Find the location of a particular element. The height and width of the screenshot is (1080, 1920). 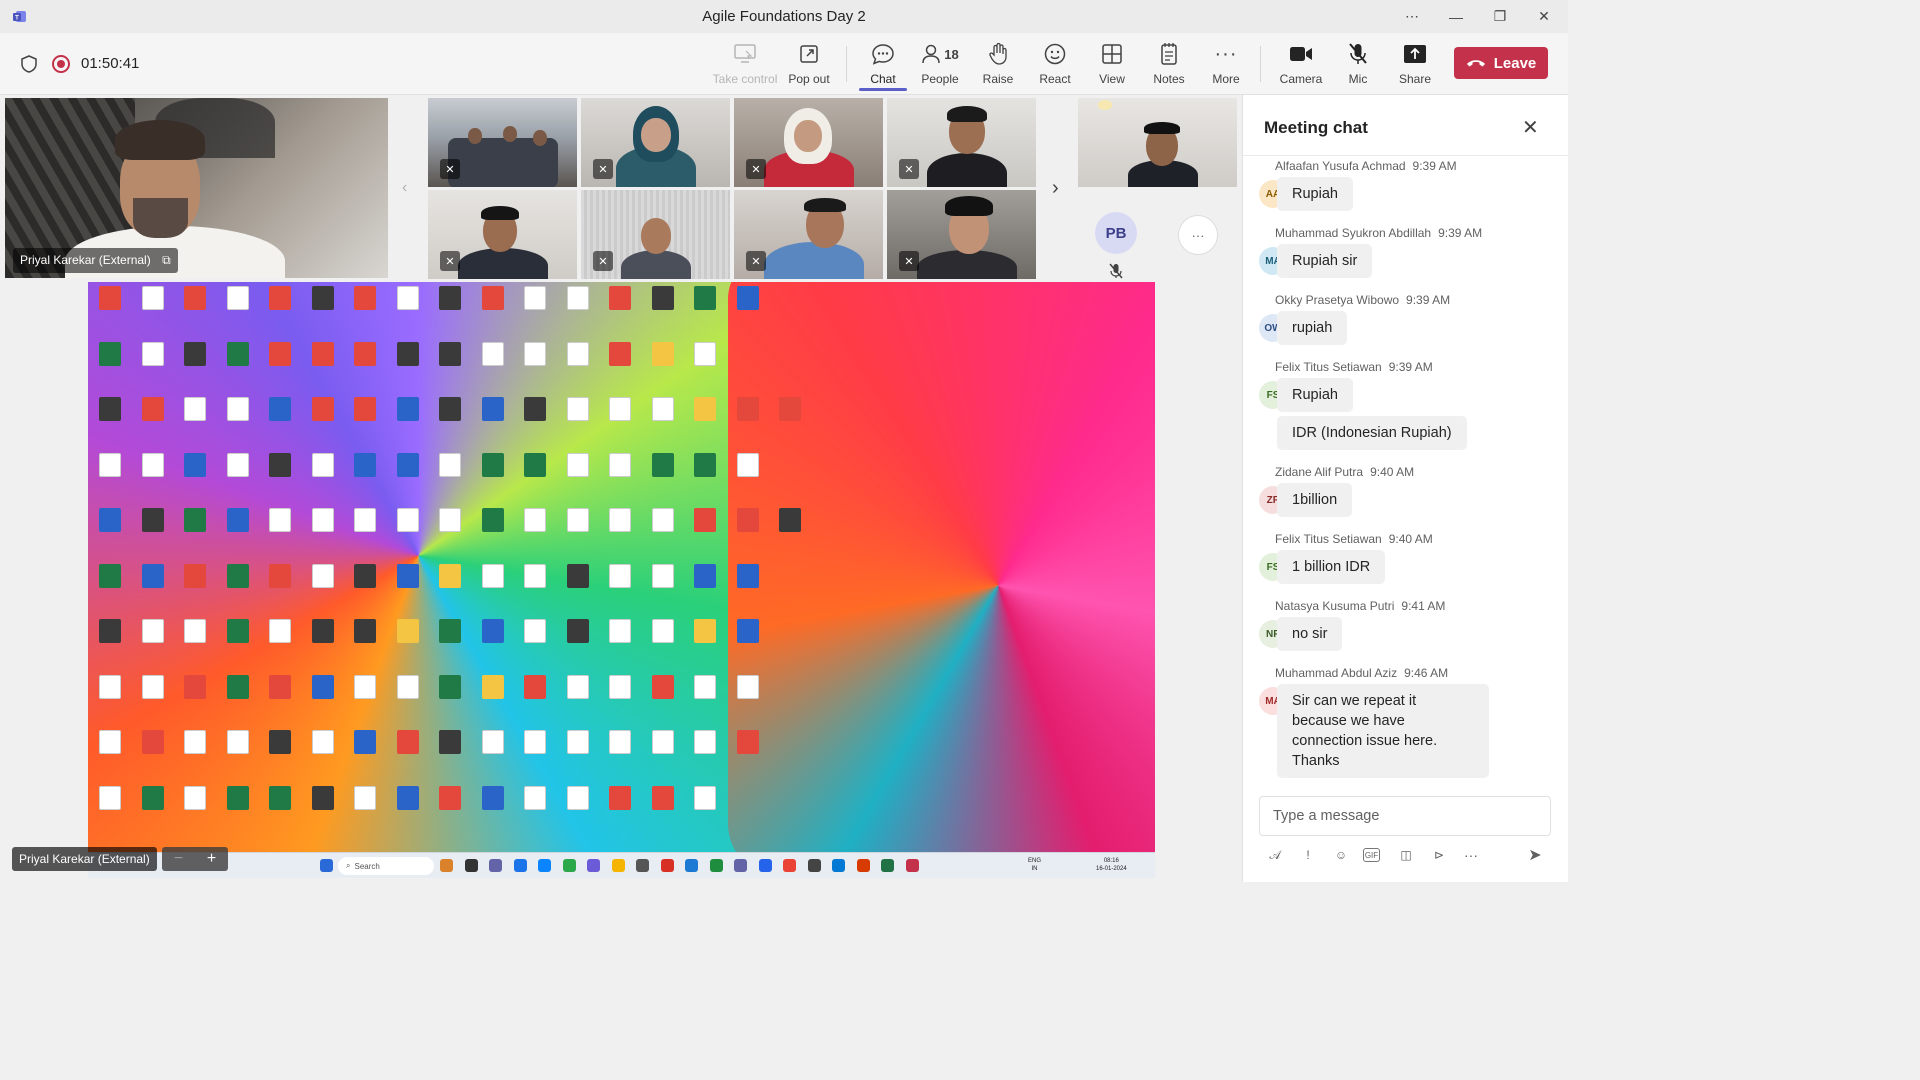

message-bubble: rupiah is located at coordinates (1312, 328).